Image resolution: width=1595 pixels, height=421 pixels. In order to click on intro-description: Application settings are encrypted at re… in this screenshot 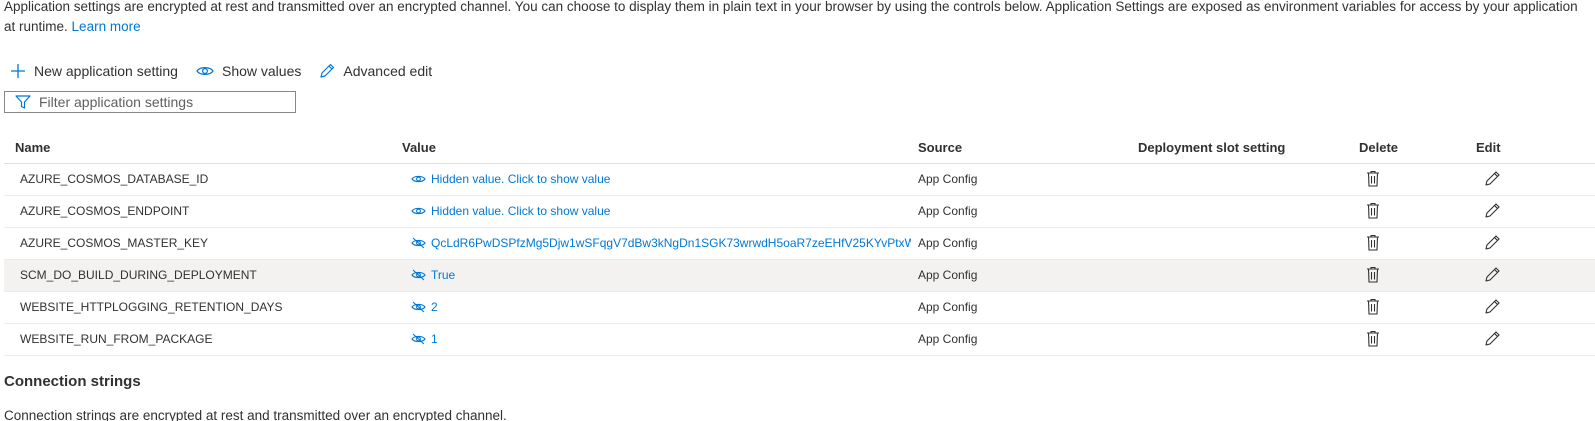, I will do `click(791, 17)`.